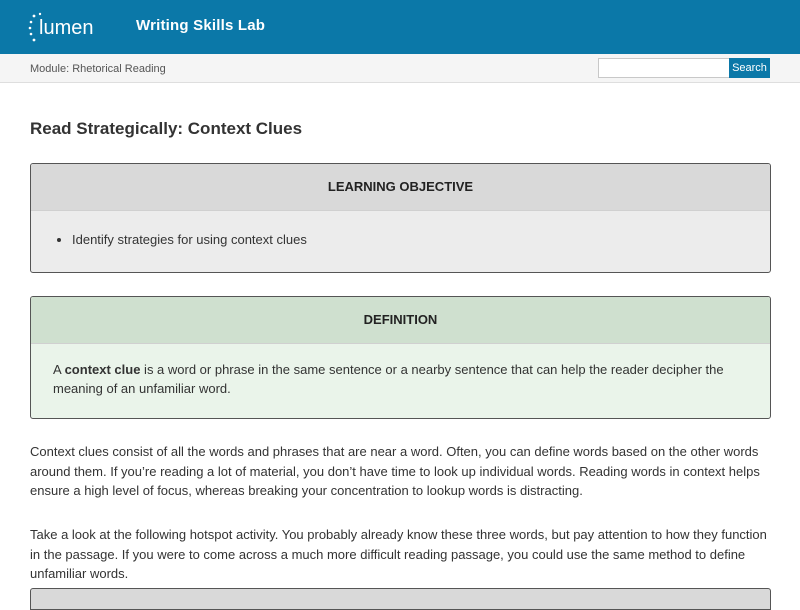  Describe the element at coordinates (200, 25) in the screenshot. I see `site-title: Writing Skills Lab` at that location.